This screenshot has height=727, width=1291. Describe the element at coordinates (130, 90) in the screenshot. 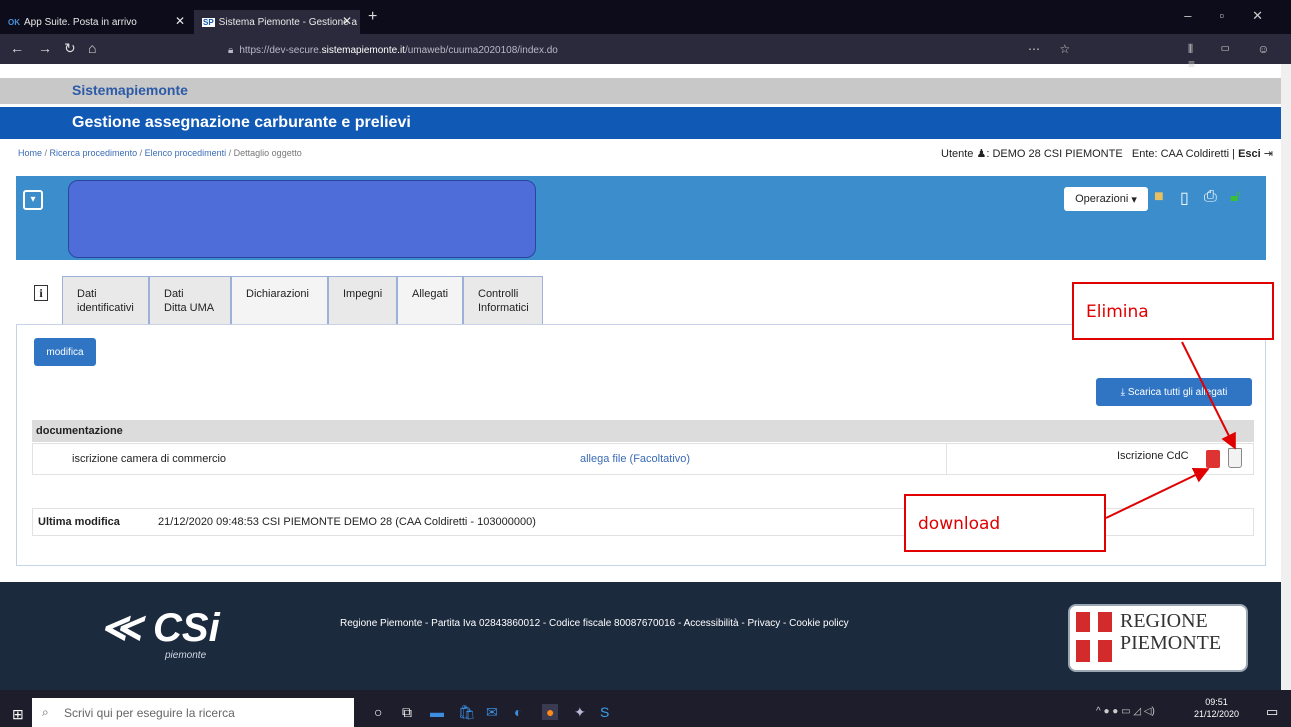

I see `brand-title: Sistemapiemonte` at that location.